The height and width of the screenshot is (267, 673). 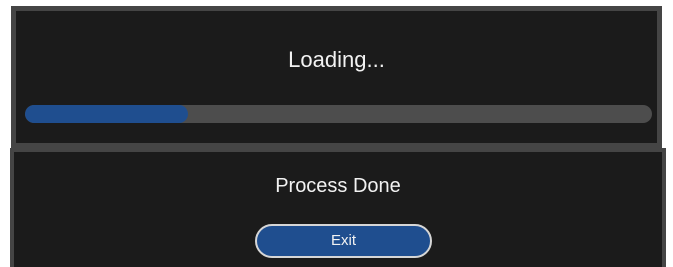 I want to click on exit-button: Exit, so click(x=343, y=241).